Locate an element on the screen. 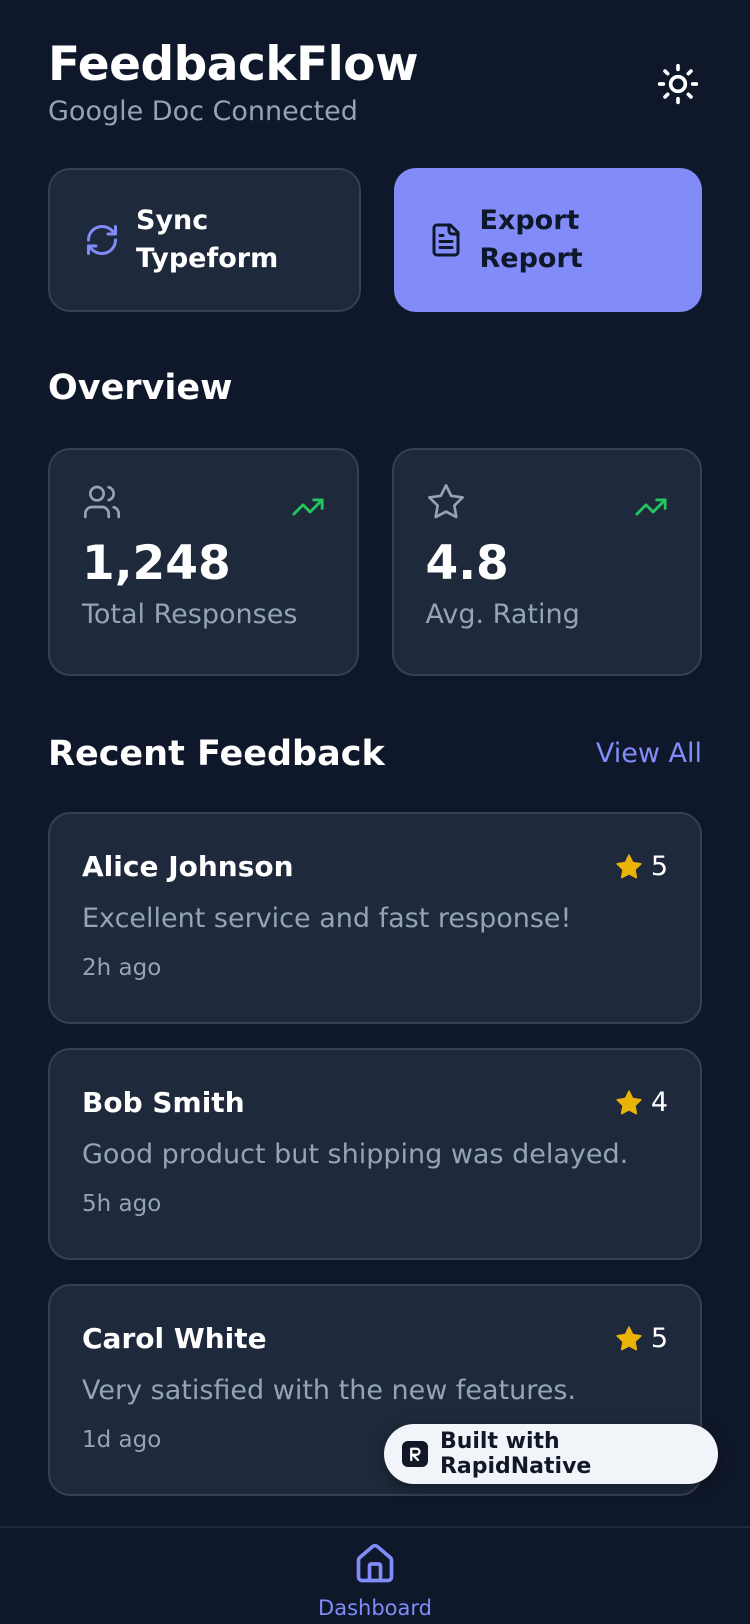 This screenshot has width=750, height=1624. connection-status: Google Doc Connected is located at coordinates (203, 111).